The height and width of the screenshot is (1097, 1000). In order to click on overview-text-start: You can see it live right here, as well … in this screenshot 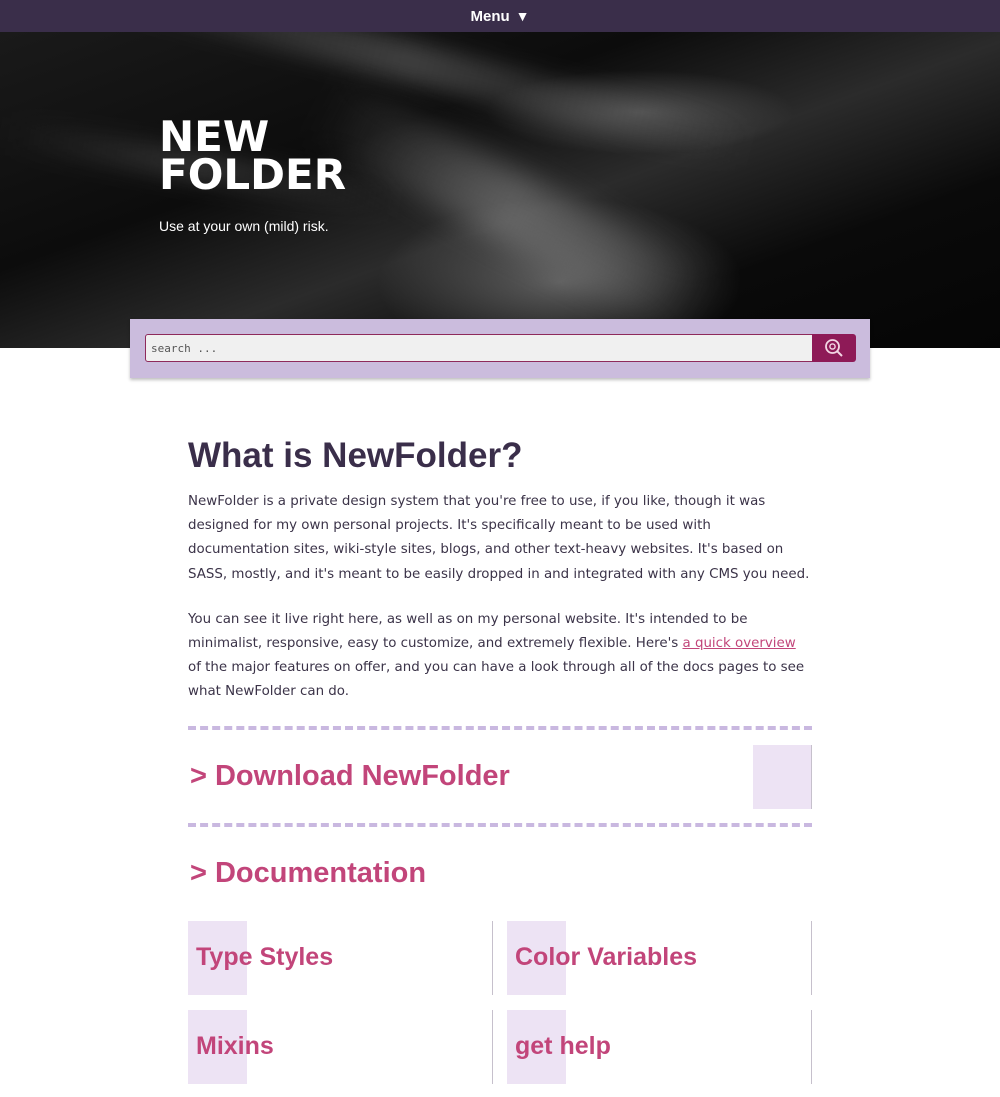, I will do `click(468, 631)`.